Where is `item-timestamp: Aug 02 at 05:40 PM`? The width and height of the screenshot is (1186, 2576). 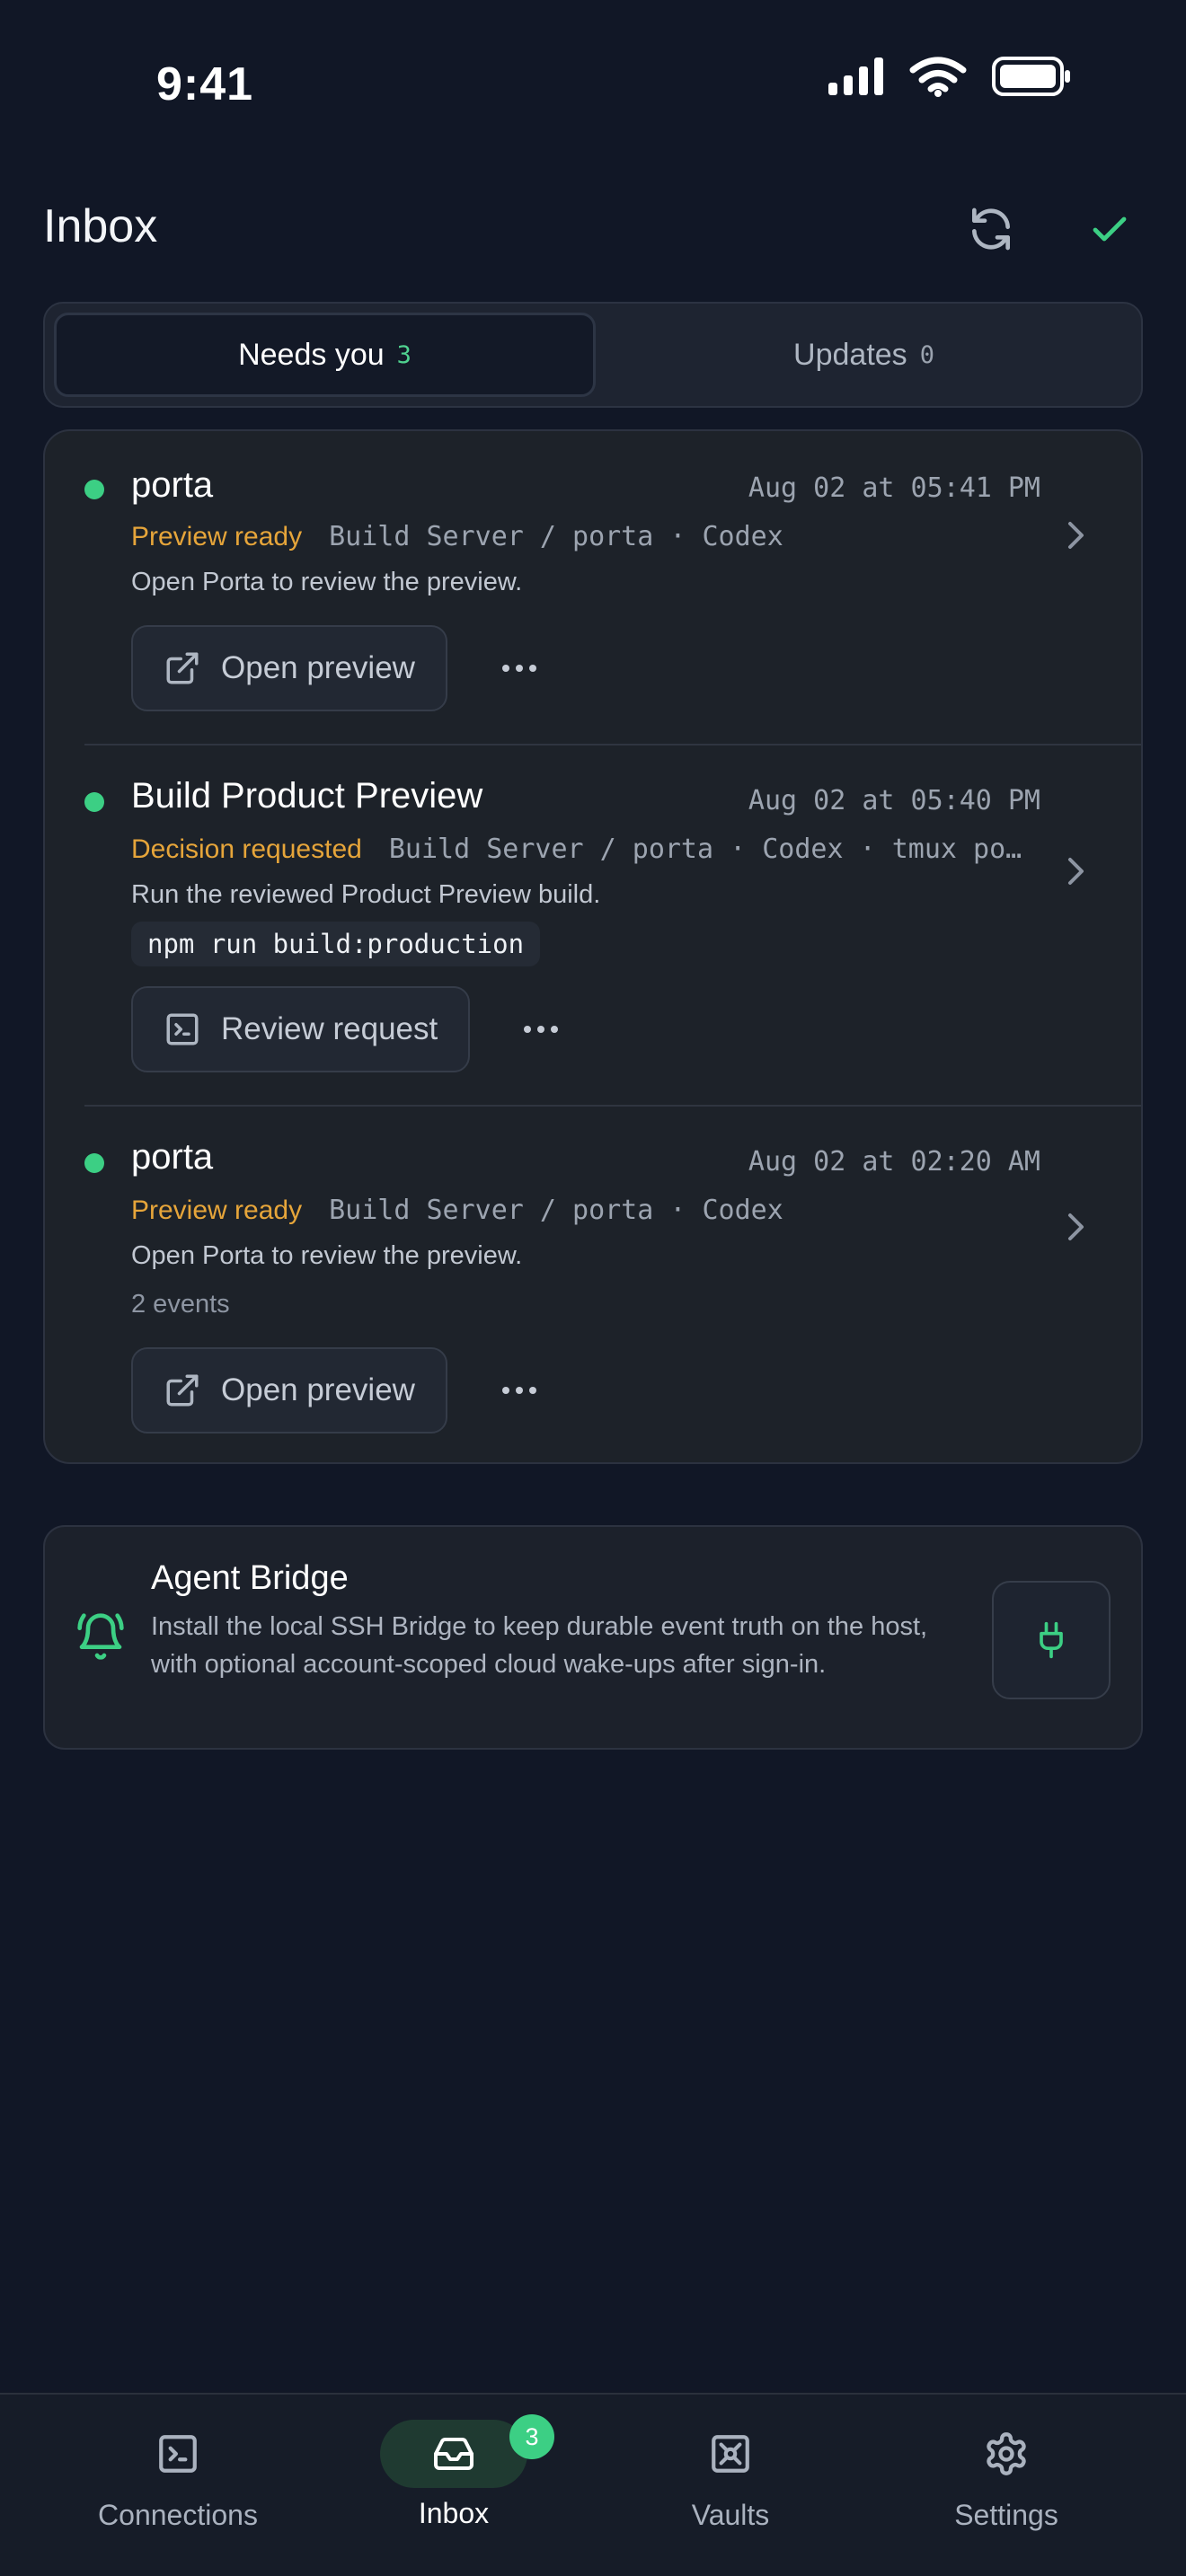
item-timestamp: Aug 02 at 05:40 PM is located at coordinates (894, 800).